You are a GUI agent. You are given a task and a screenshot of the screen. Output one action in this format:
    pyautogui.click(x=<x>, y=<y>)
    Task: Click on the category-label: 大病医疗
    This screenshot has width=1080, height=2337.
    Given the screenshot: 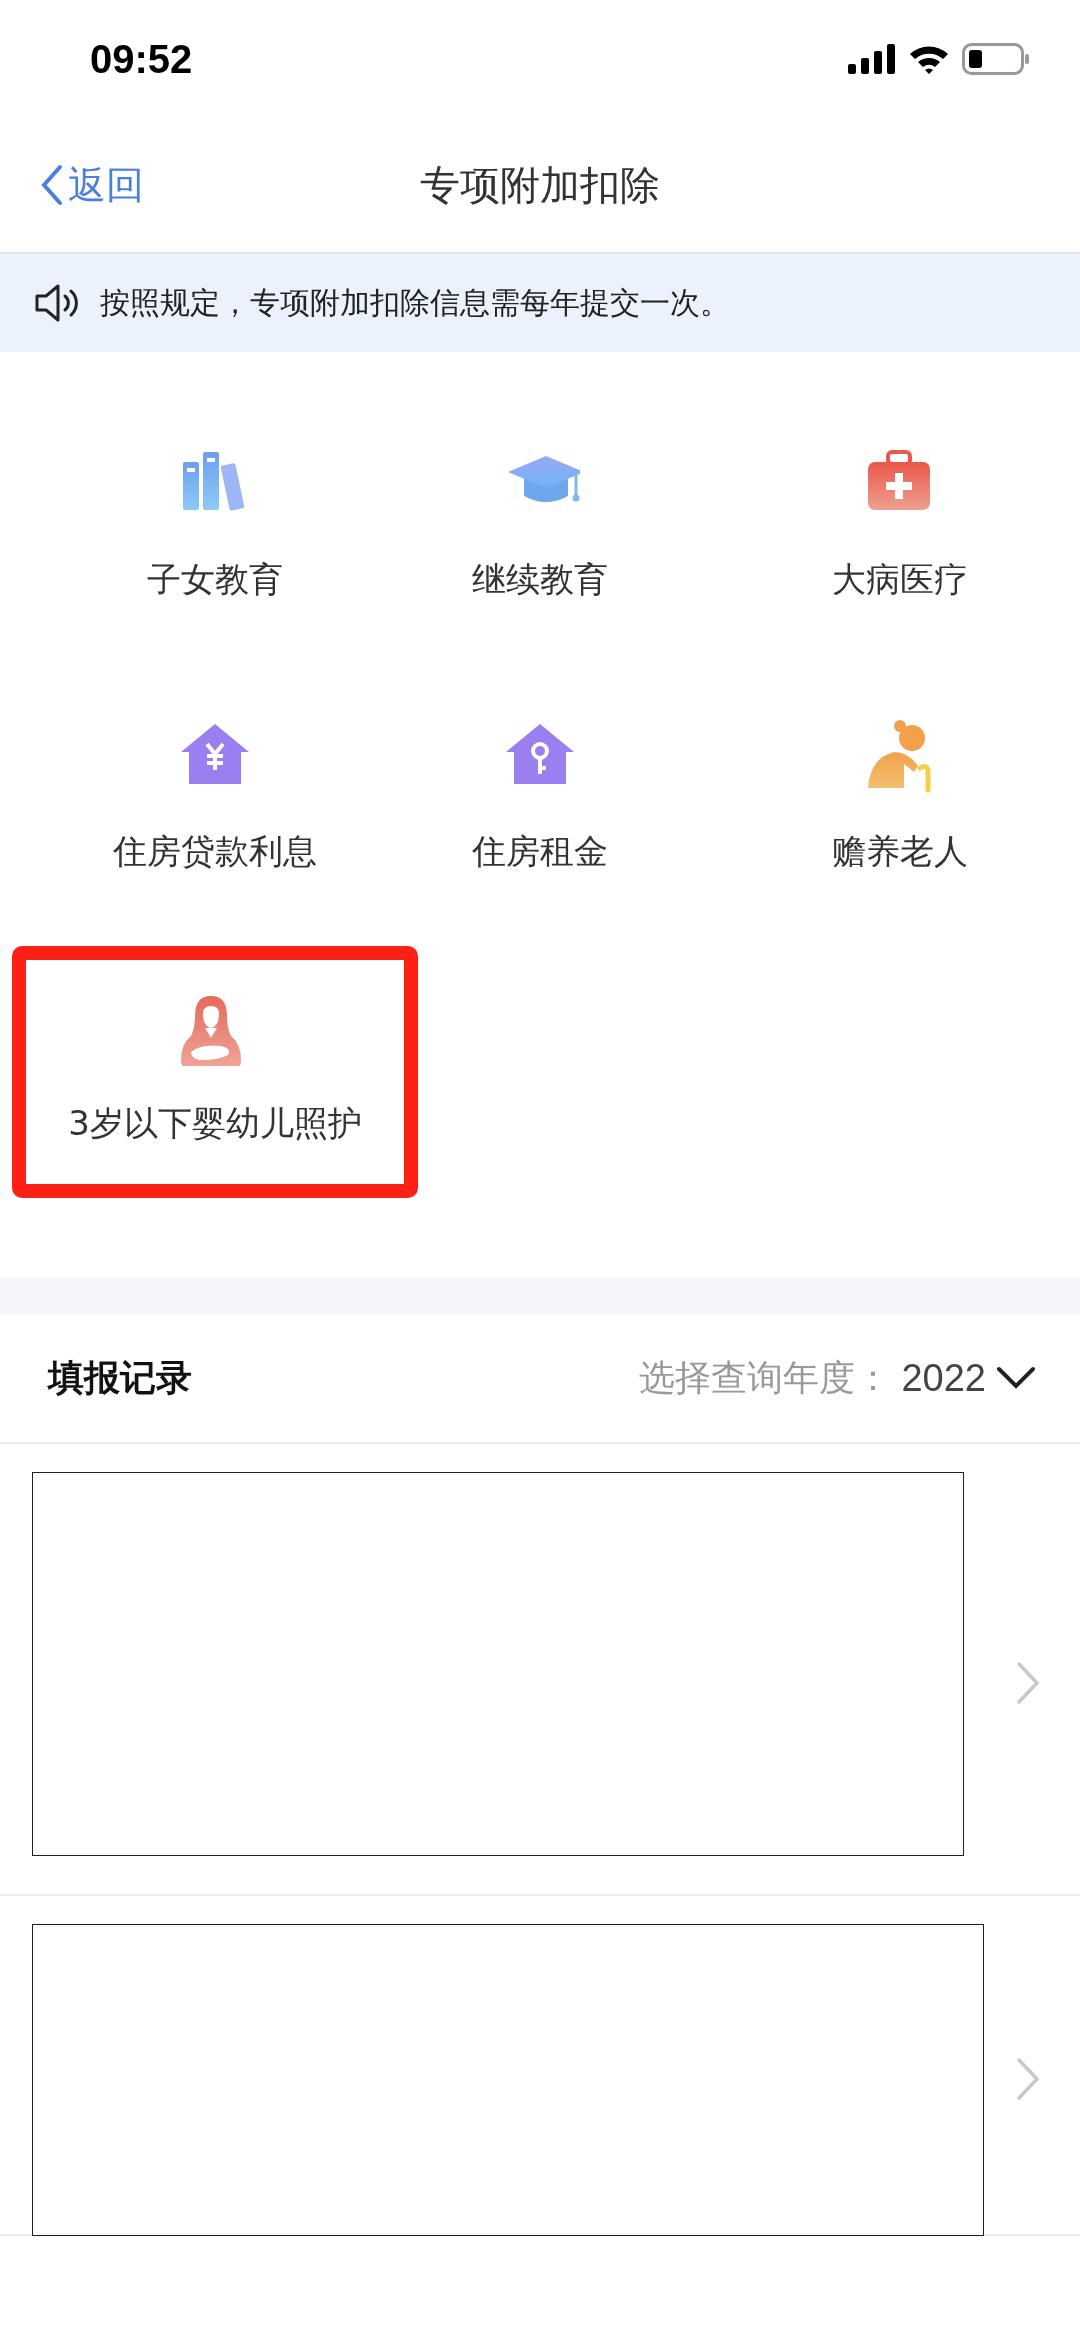 What is the action you would take?
    pyautogui.click(x=900, y=579)
    